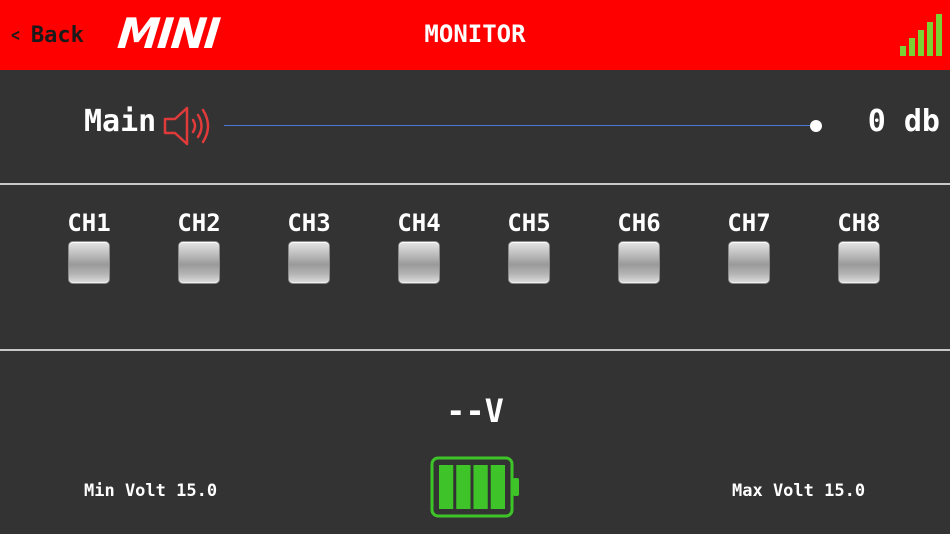  I want to click on channel-label: CH7, so click(749, 223).